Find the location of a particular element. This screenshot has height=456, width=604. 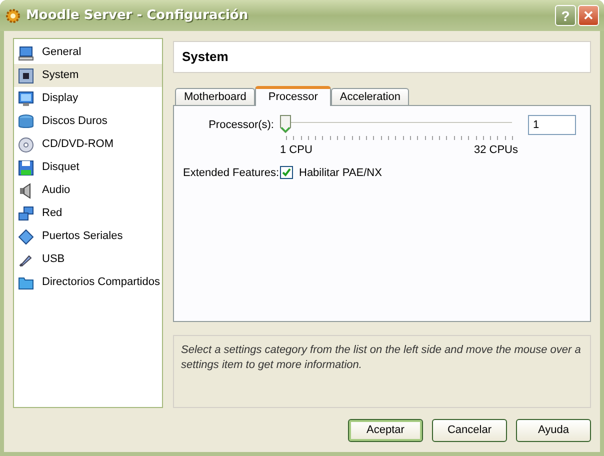

min-label: 1 CPU is located at coordinates (296, 150).